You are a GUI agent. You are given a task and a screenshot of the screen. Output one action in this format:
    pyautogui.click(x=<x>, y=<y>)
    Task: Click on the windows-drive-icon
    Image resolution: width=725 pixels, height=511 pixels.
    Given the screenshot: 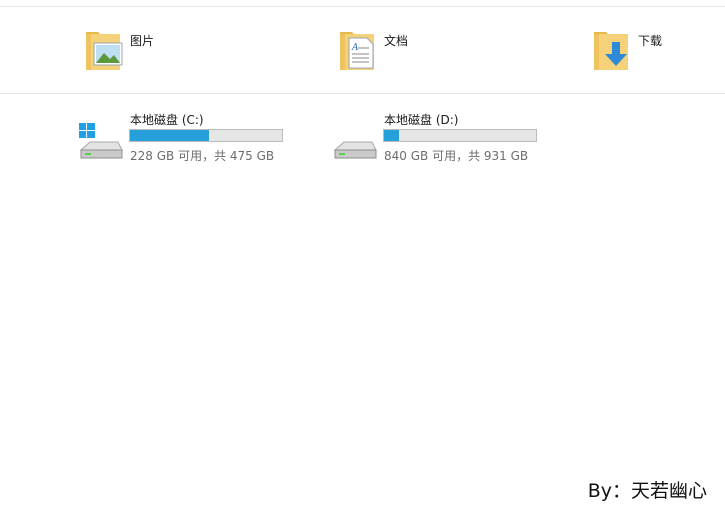 What is the action you would take?
    pyautogui.click(x=101, y=142)
    